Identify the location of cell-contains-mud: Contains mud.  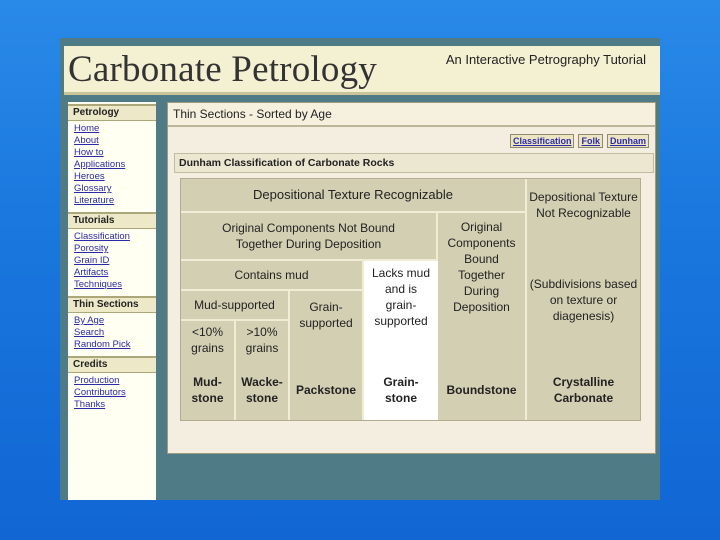
(272, 276).